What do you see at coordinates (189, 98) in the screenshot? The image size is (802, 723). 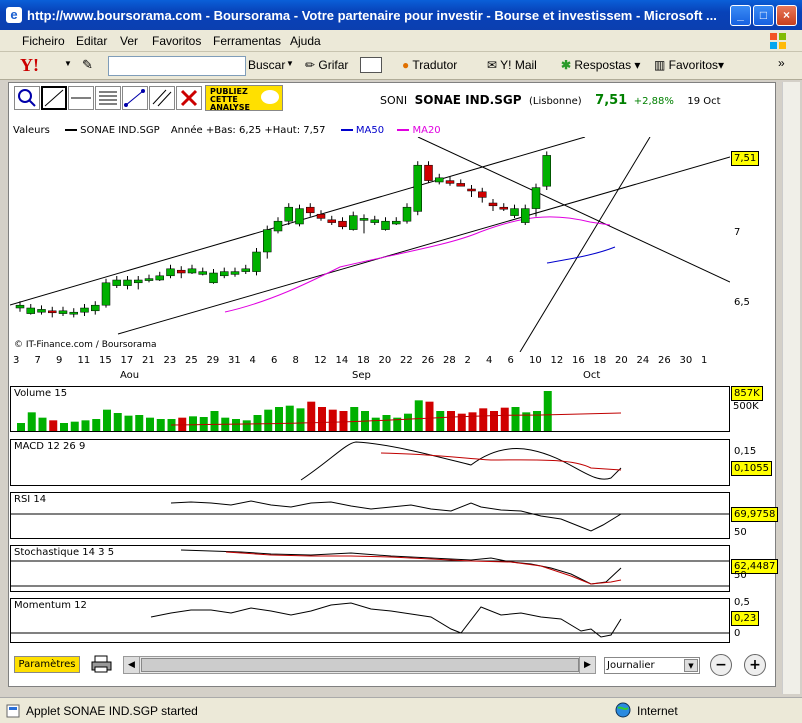 I see `delete-drawing-icon` at bounding box center [189, 98].